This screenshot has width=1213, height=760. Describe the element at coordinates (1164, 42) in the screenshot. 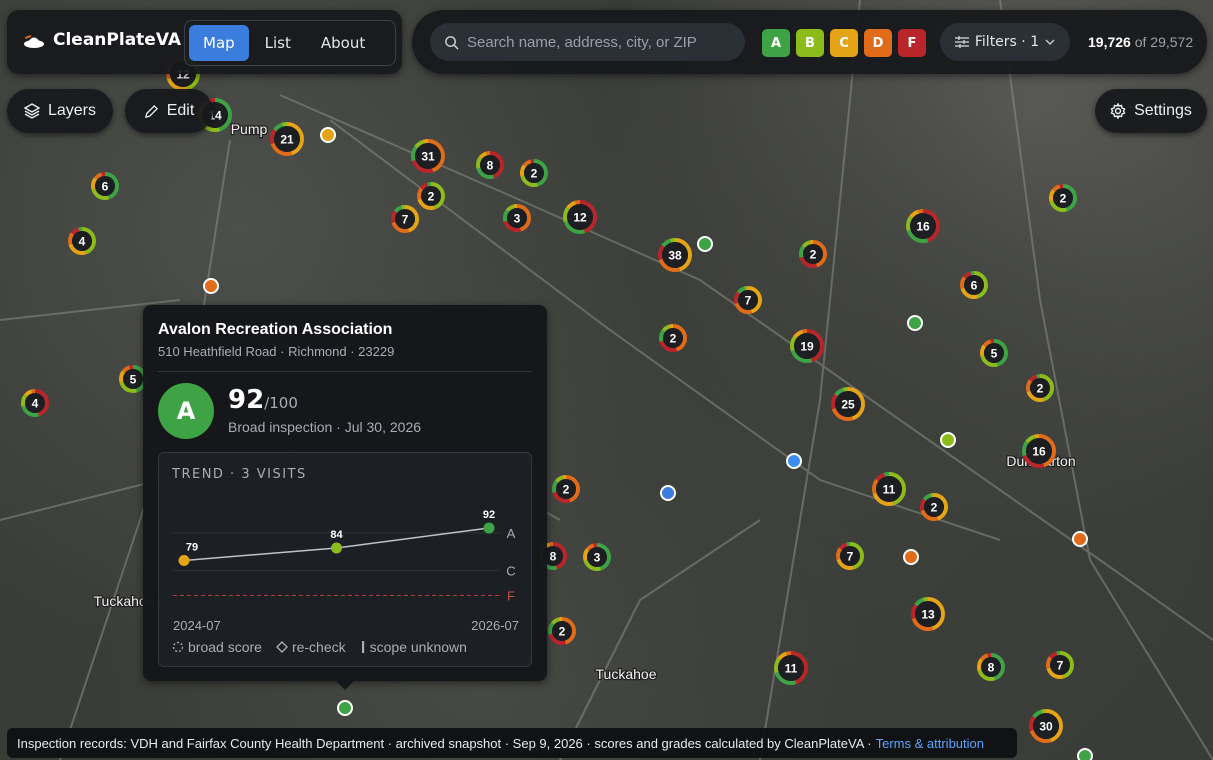

I see `total-count: of 29,572` at that location.